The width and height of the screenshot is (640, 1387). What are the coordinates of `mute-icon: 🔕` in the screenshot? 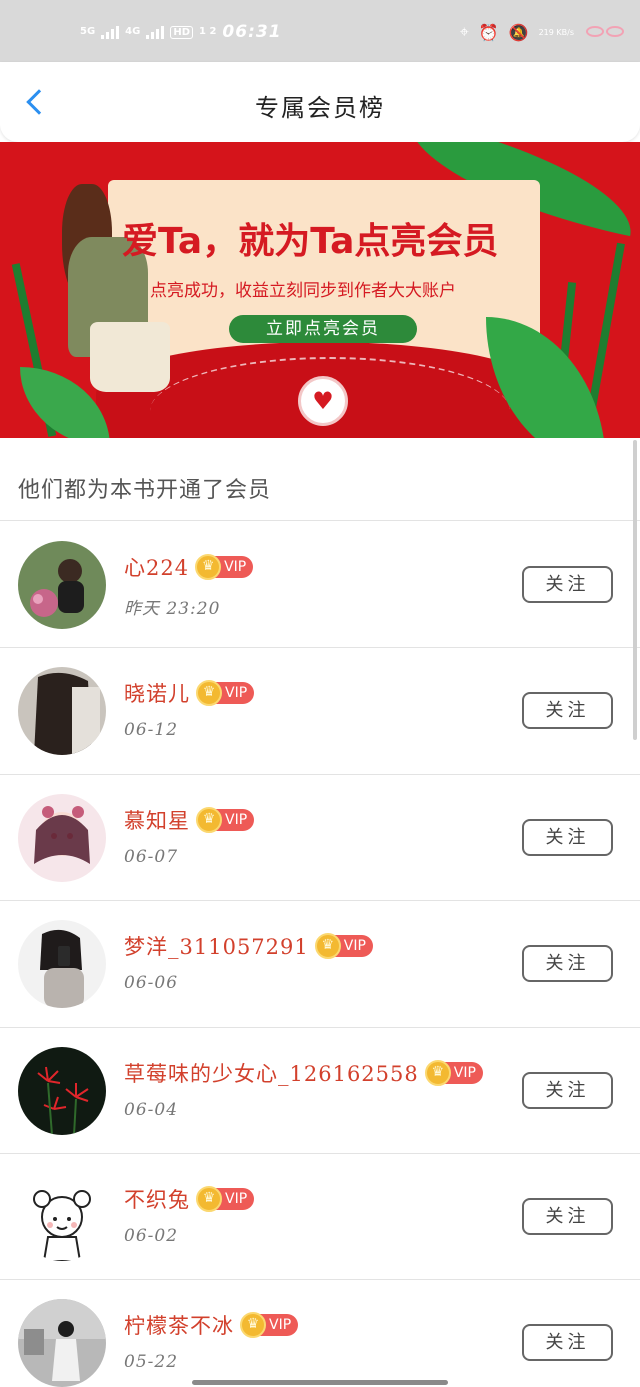 It's located at (518, 32).